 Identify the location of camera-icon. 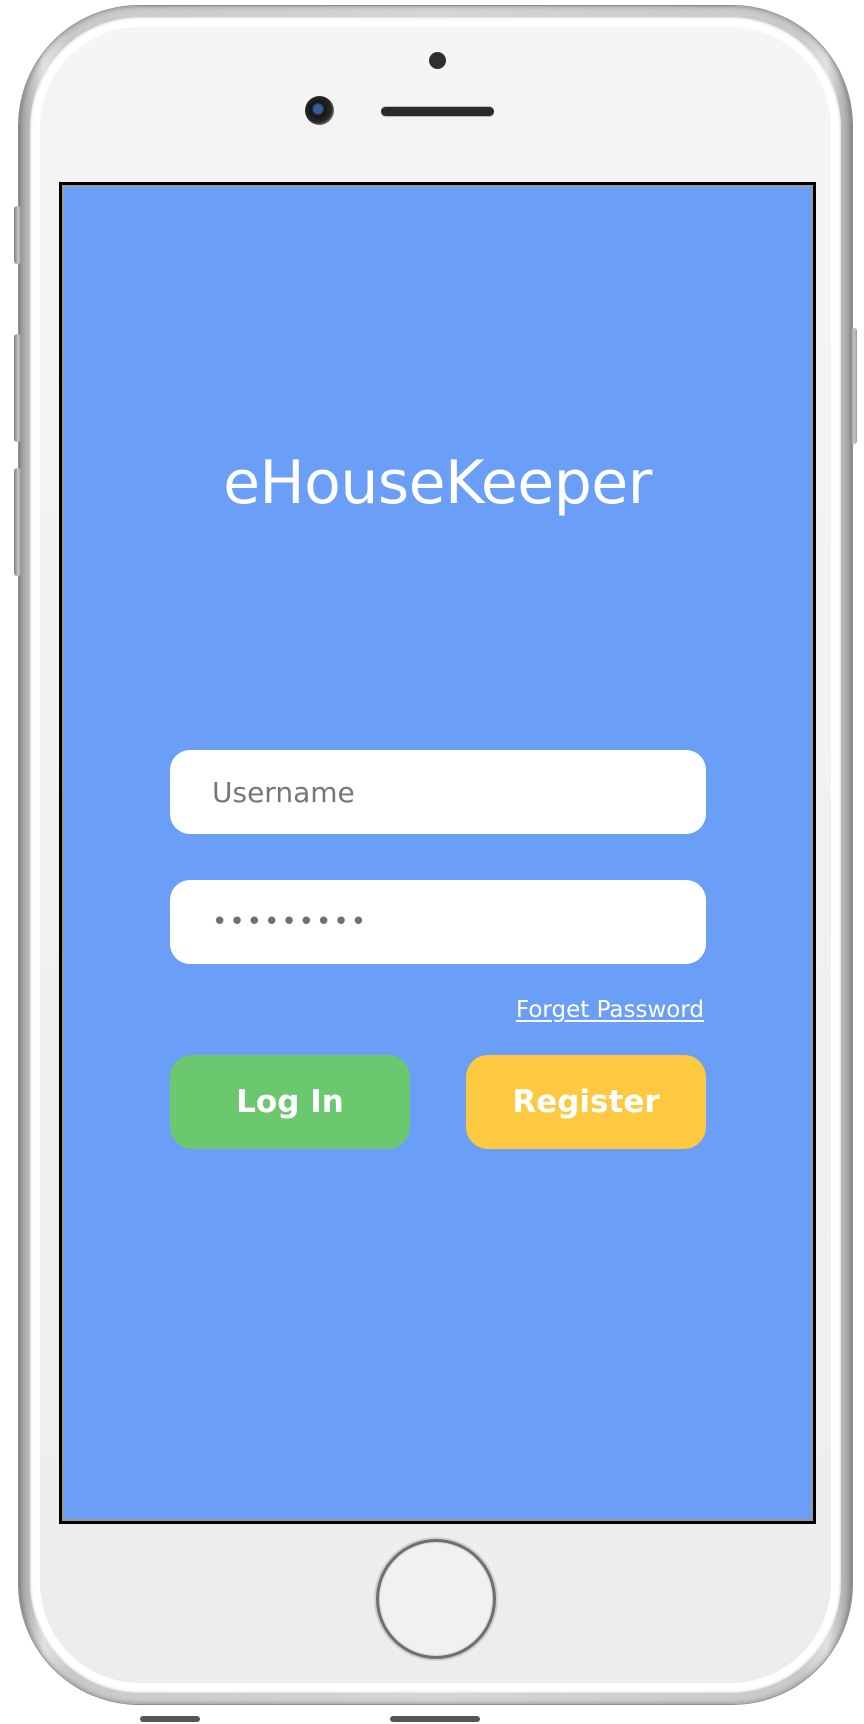
(319, 110).